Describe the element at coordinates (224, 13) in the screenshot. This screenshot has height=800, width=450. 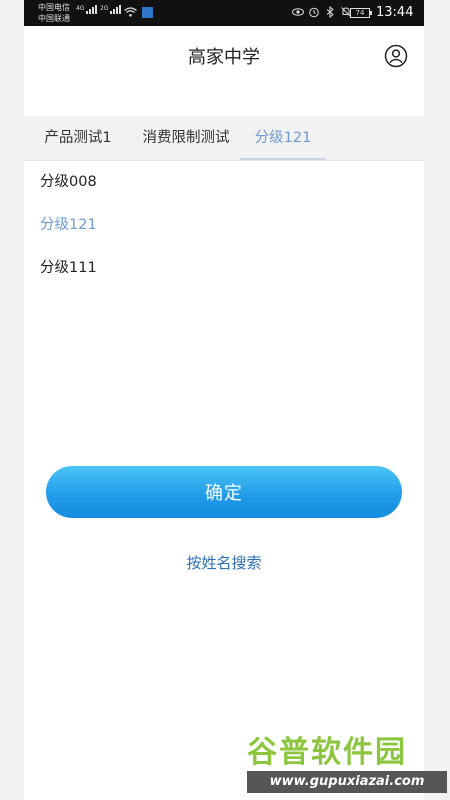
I see `status-bar: 中国电信 中国联通 4G 2G 74 13:44` at that location.